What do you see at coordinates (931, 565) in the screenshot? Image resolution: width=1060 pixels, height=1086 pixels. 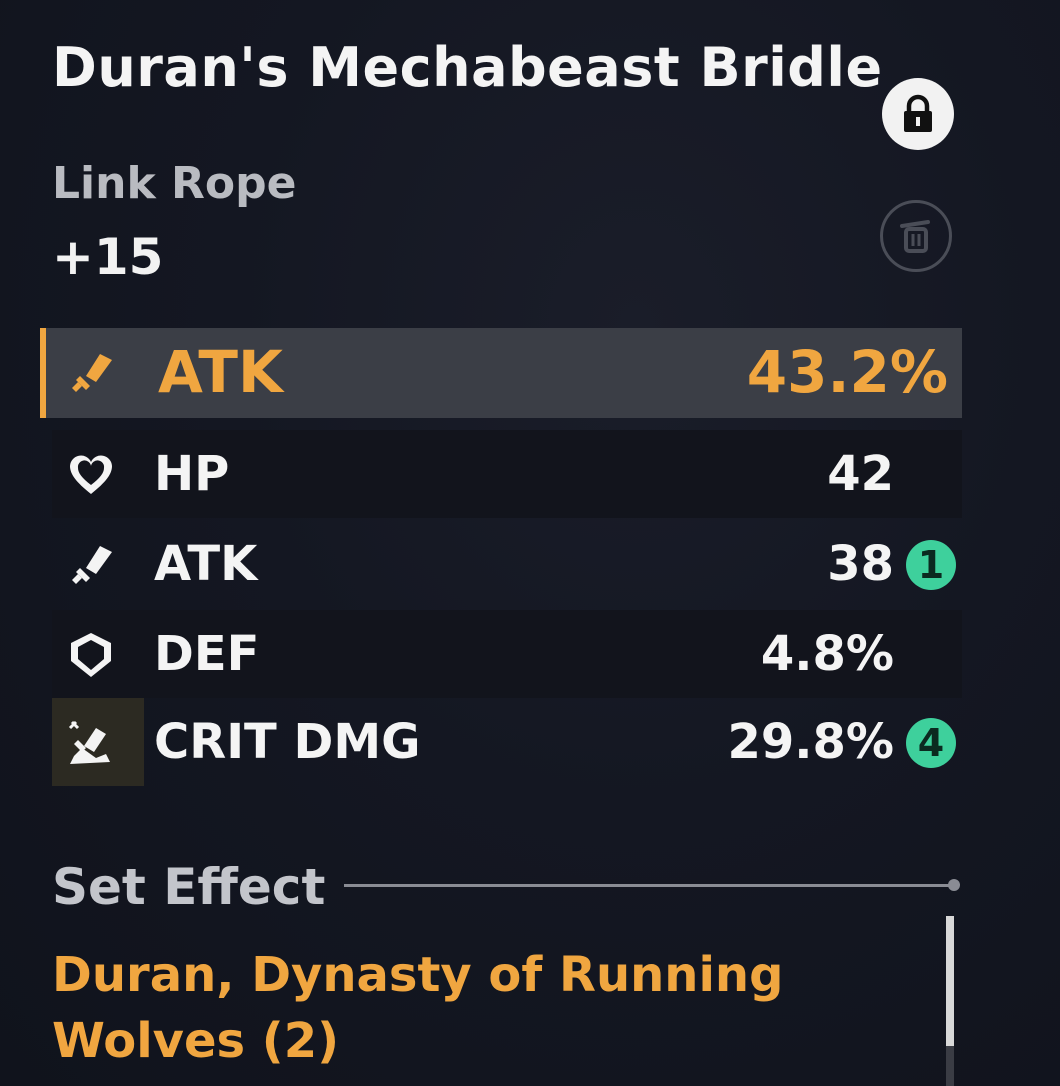 I see `upgrade-count-badge: 1` at bounding box center [931, 565].